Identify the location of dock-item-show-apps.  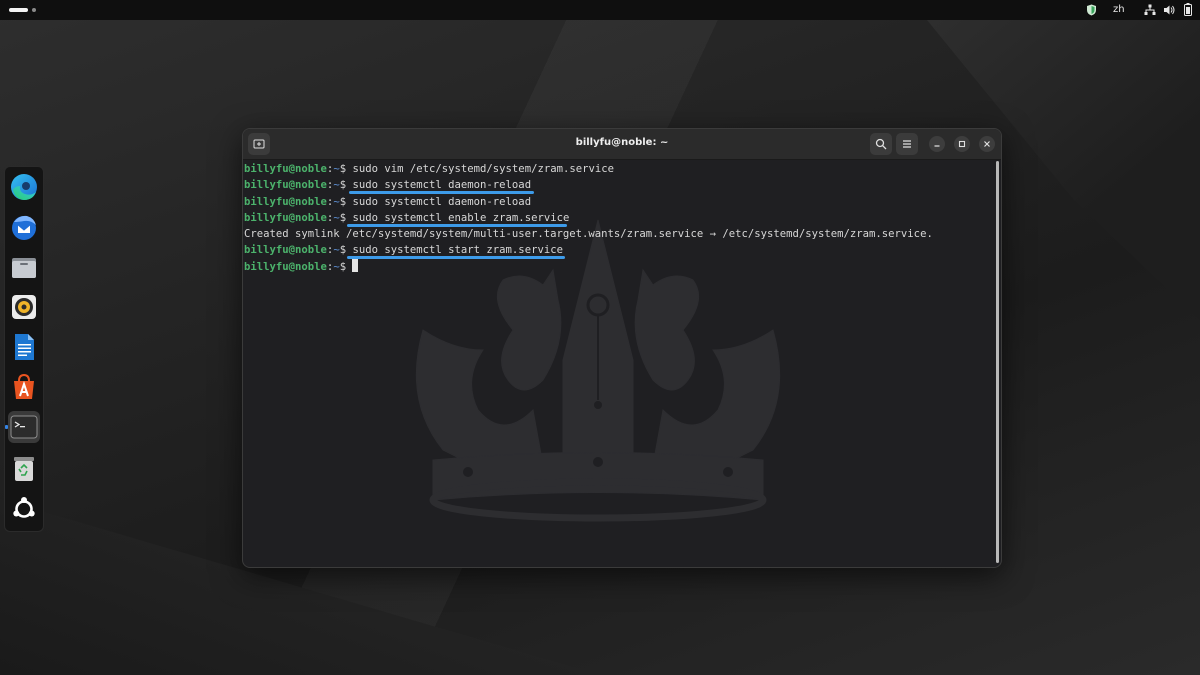
(24, 509).